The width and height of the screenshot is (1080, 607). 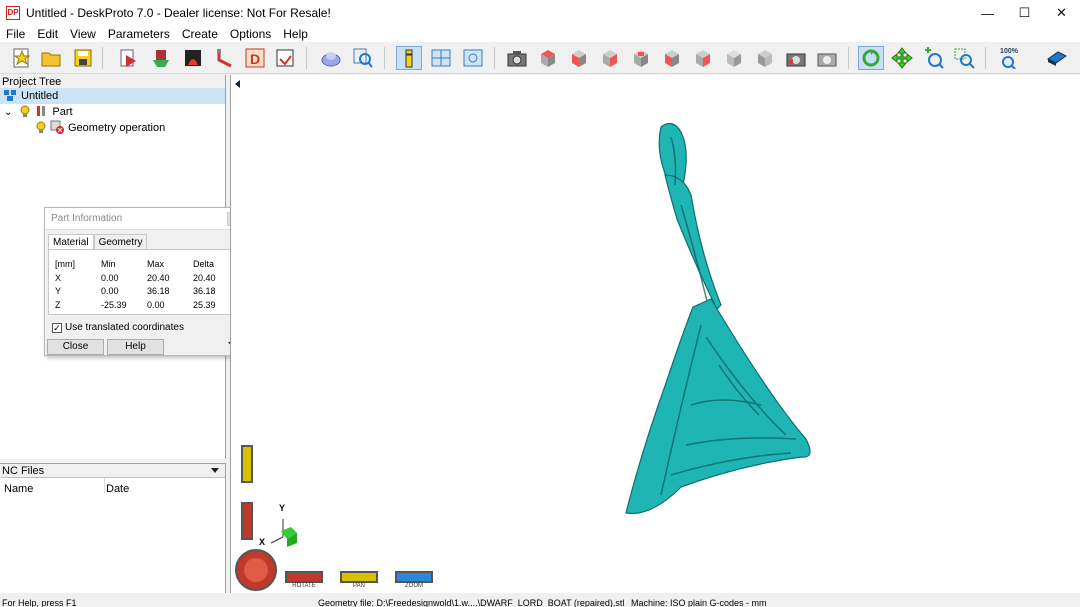 I want to click on vertical-rotate-slider, so click(x=247, y=521).